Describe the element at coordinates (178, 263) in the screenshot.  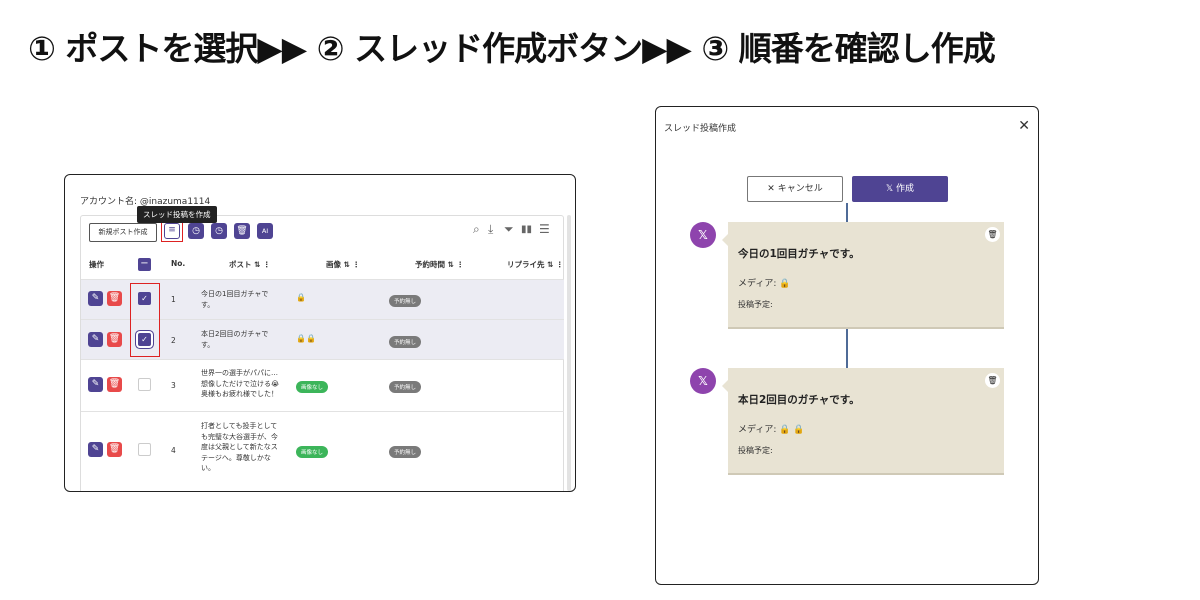
I see `header-no: No.` at that location.